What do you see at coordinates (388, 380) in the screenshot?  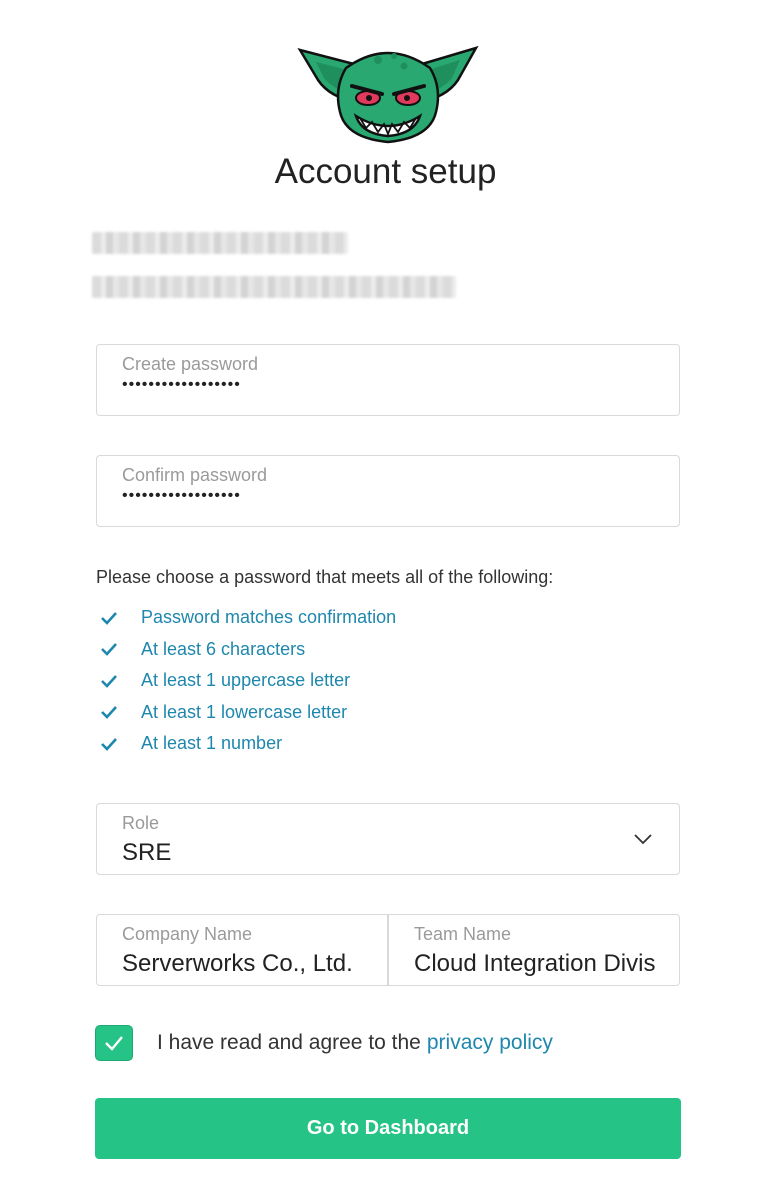 I see `create-password-field: Create password ••••••••••••••••••` at bounding box center [388, 380].